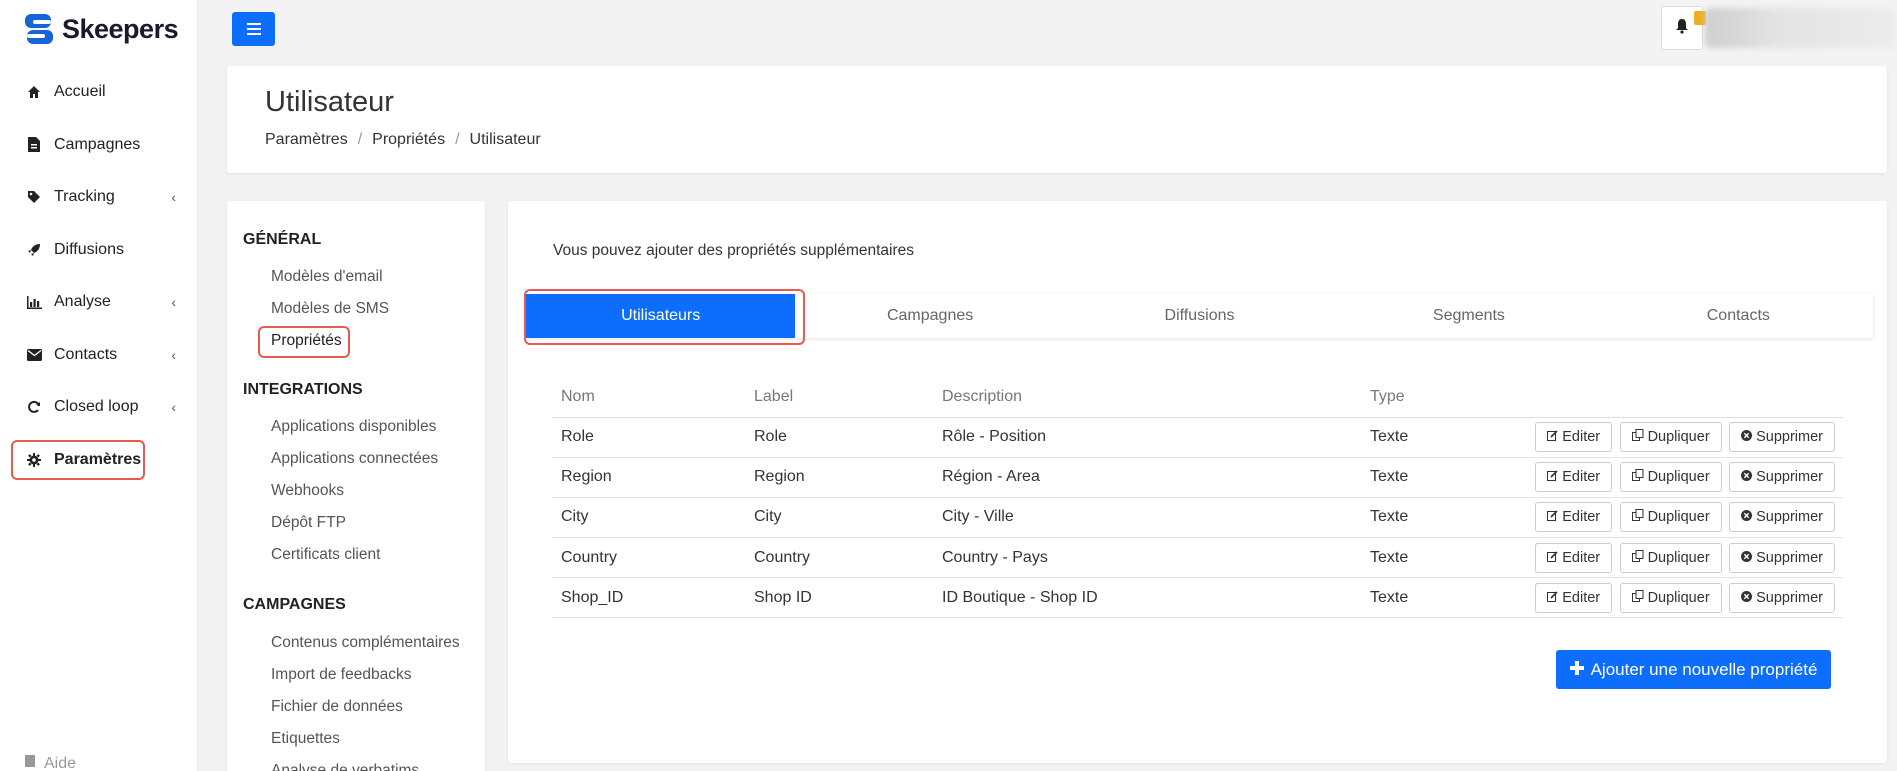  Describe the element at coordinates (337, 707) in the screenshot. I see `menu-link-data-file: Fichier de données` at that location.